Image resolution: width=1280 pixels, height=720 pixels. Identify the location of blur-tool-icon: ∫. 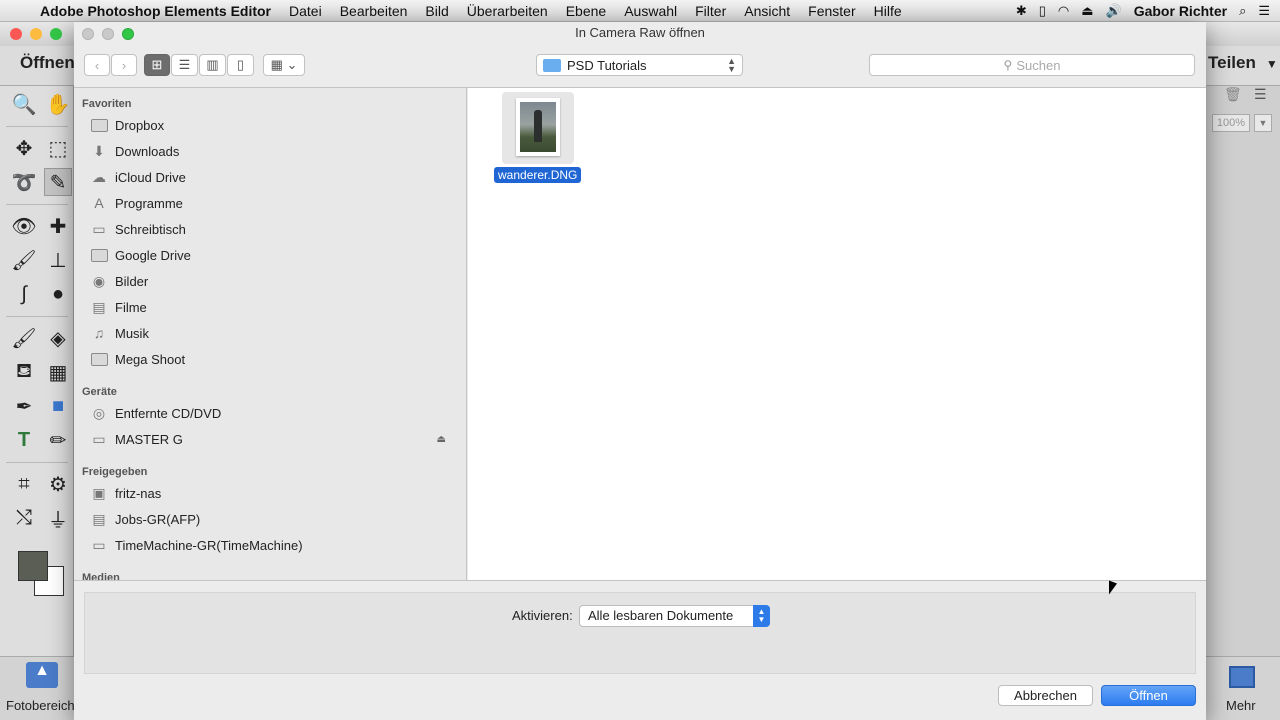
(24, 294).